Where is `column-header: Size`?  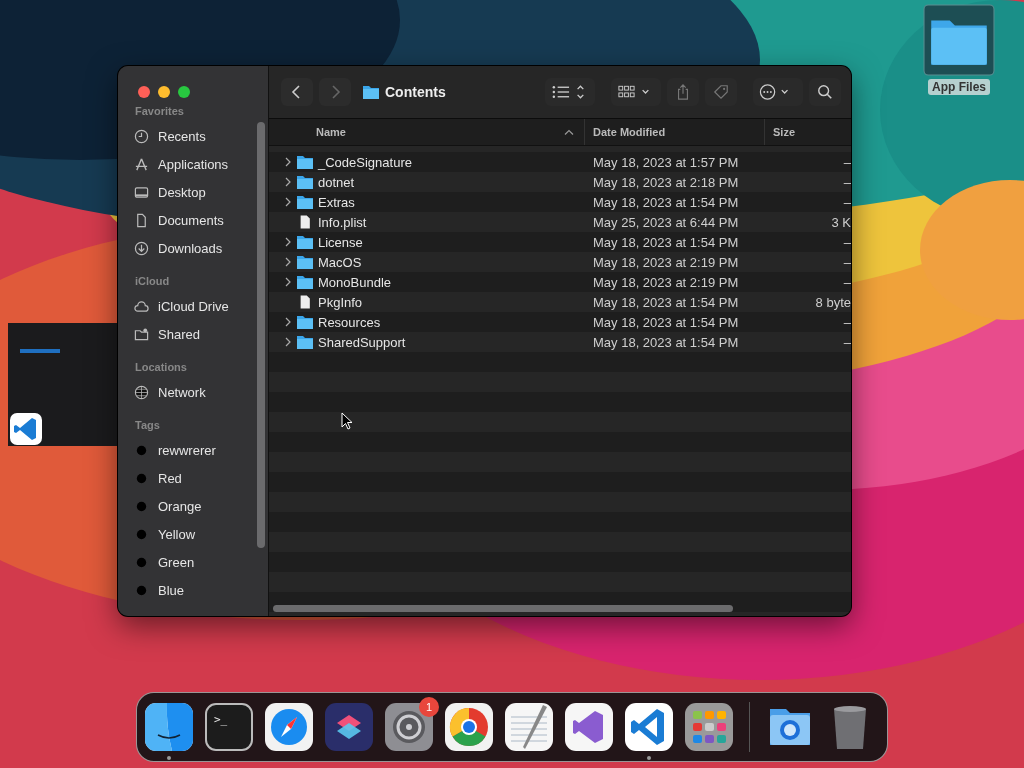 column-header: Size is located at coordinates (808, 132).